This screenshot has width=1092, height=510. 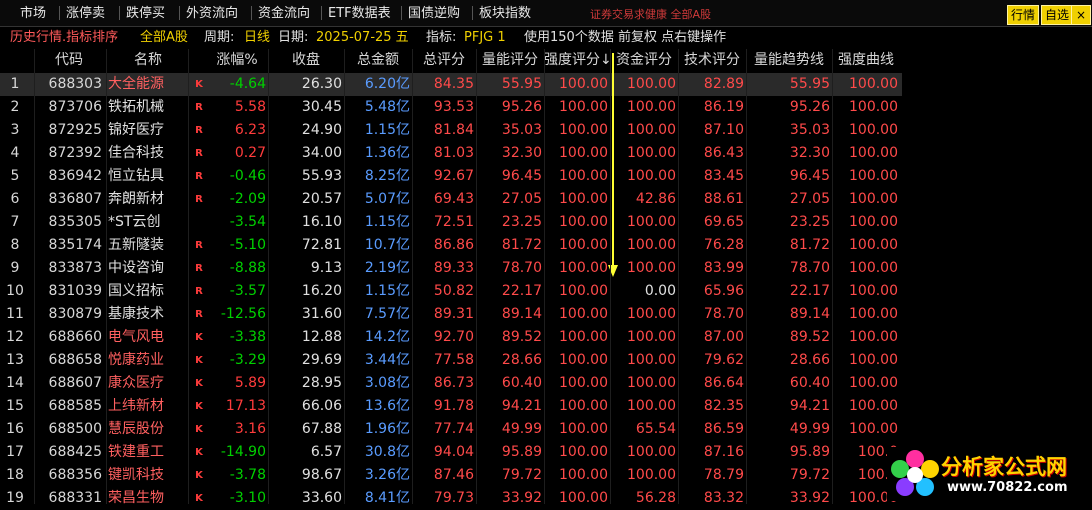 I want to click on cell-total-score: 77.58, so click(x=453, y=360).